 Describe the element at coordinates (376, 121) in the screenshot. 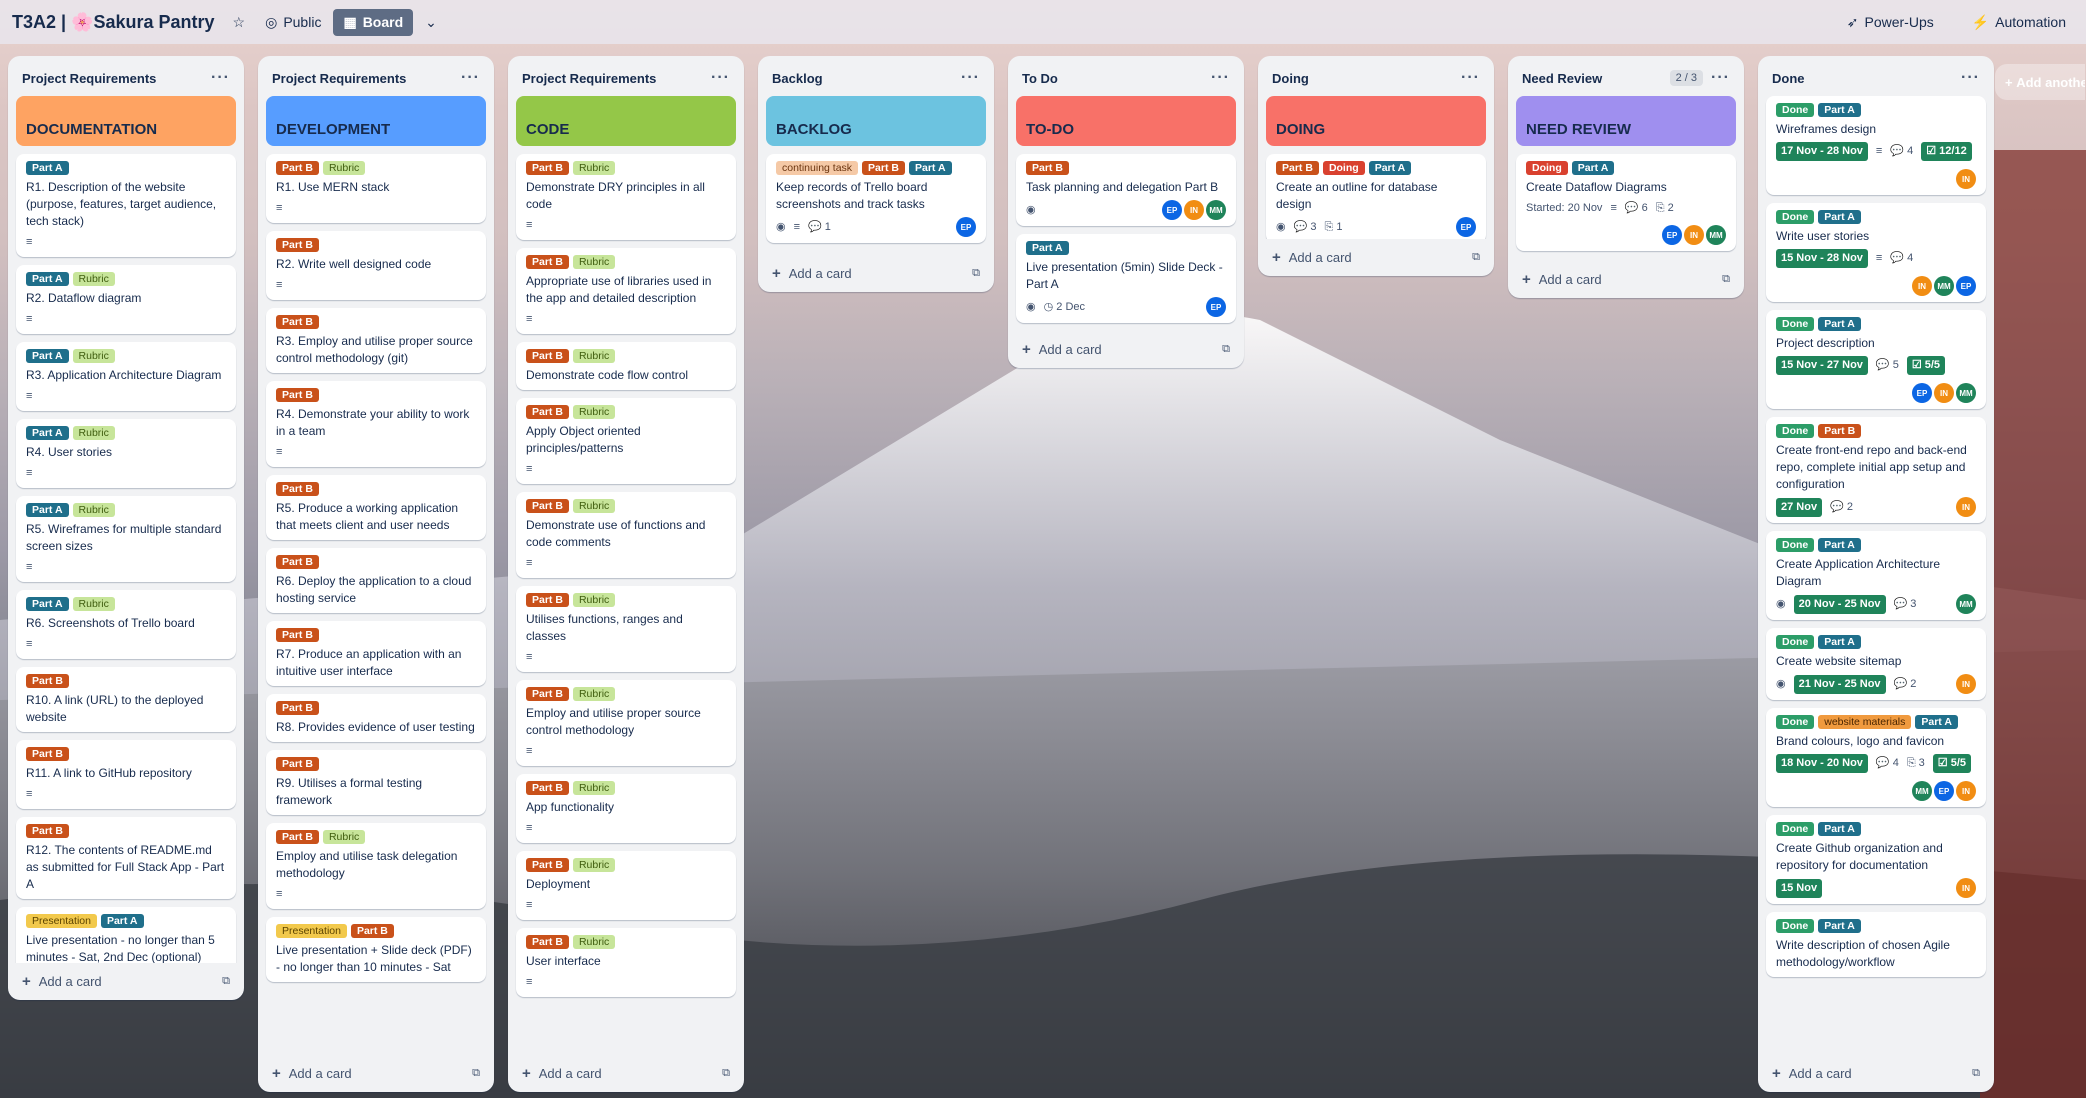

I see `list-cover-card: DEVELOPMENT` at that location.